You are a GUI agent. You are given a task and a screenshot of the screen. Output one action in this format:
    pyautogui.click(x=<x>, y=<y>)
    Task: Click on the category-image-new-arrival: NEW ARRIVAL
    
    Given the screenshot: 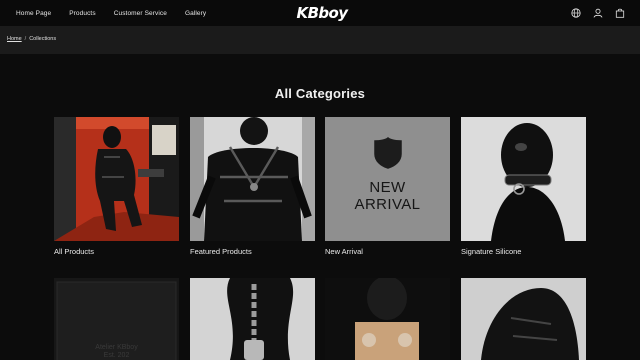 What is the action you would take?
    pyautogui.click(x=387, y=179)
    